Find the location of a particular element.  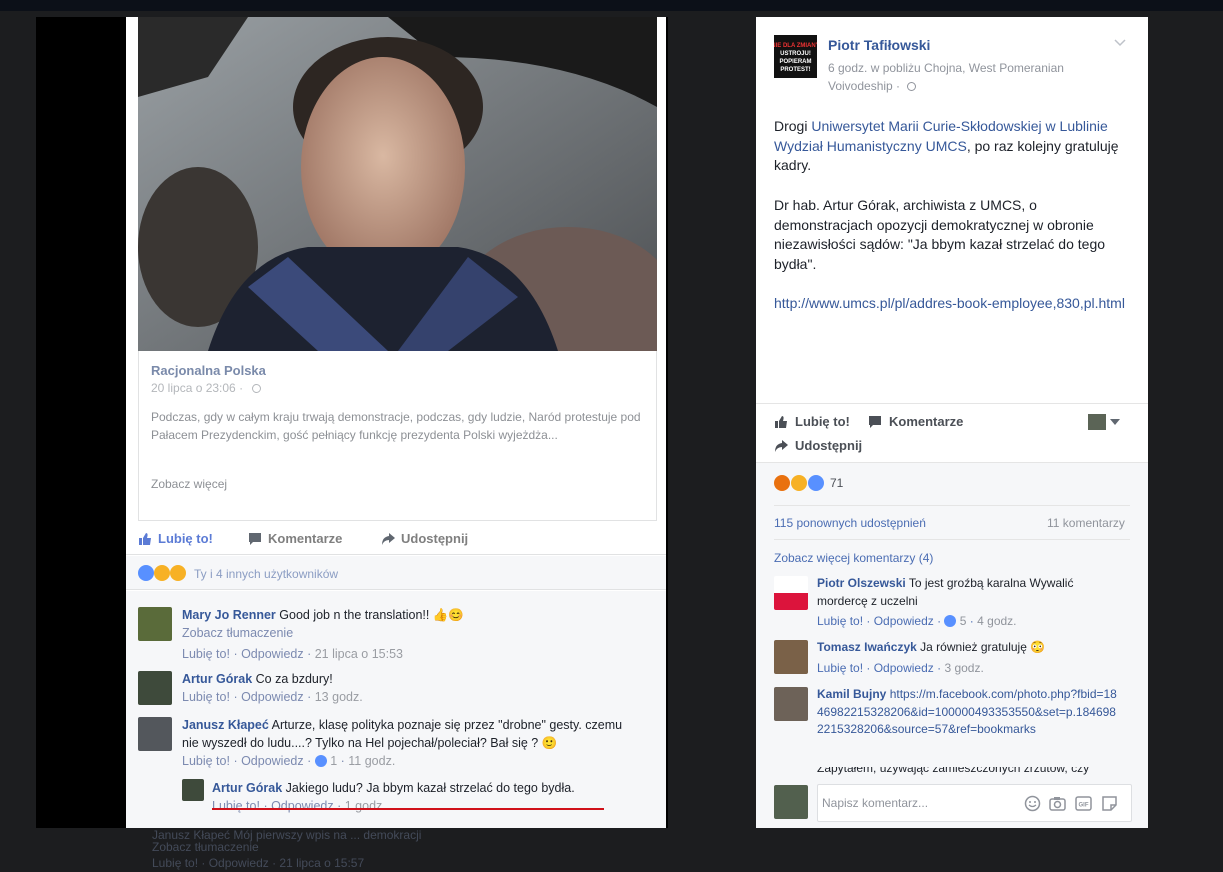

svg-text: USTROJU! is located at coordinates (795, 54).